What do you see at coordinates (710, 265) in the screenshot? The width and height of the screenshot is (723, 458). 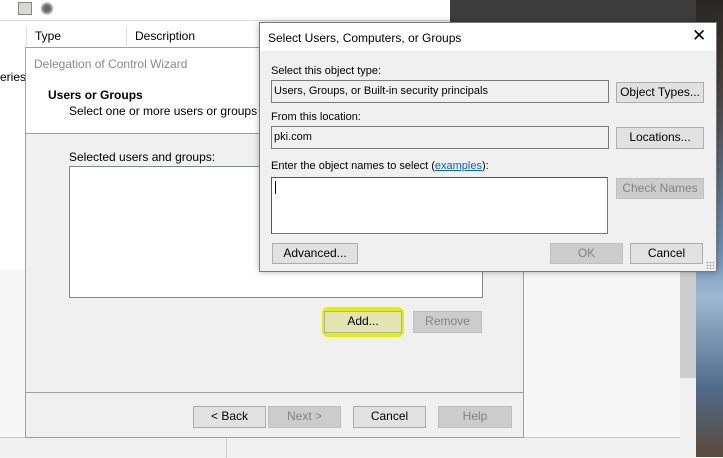 I see `resize-grip-icon` at bounding box center [710, 265].